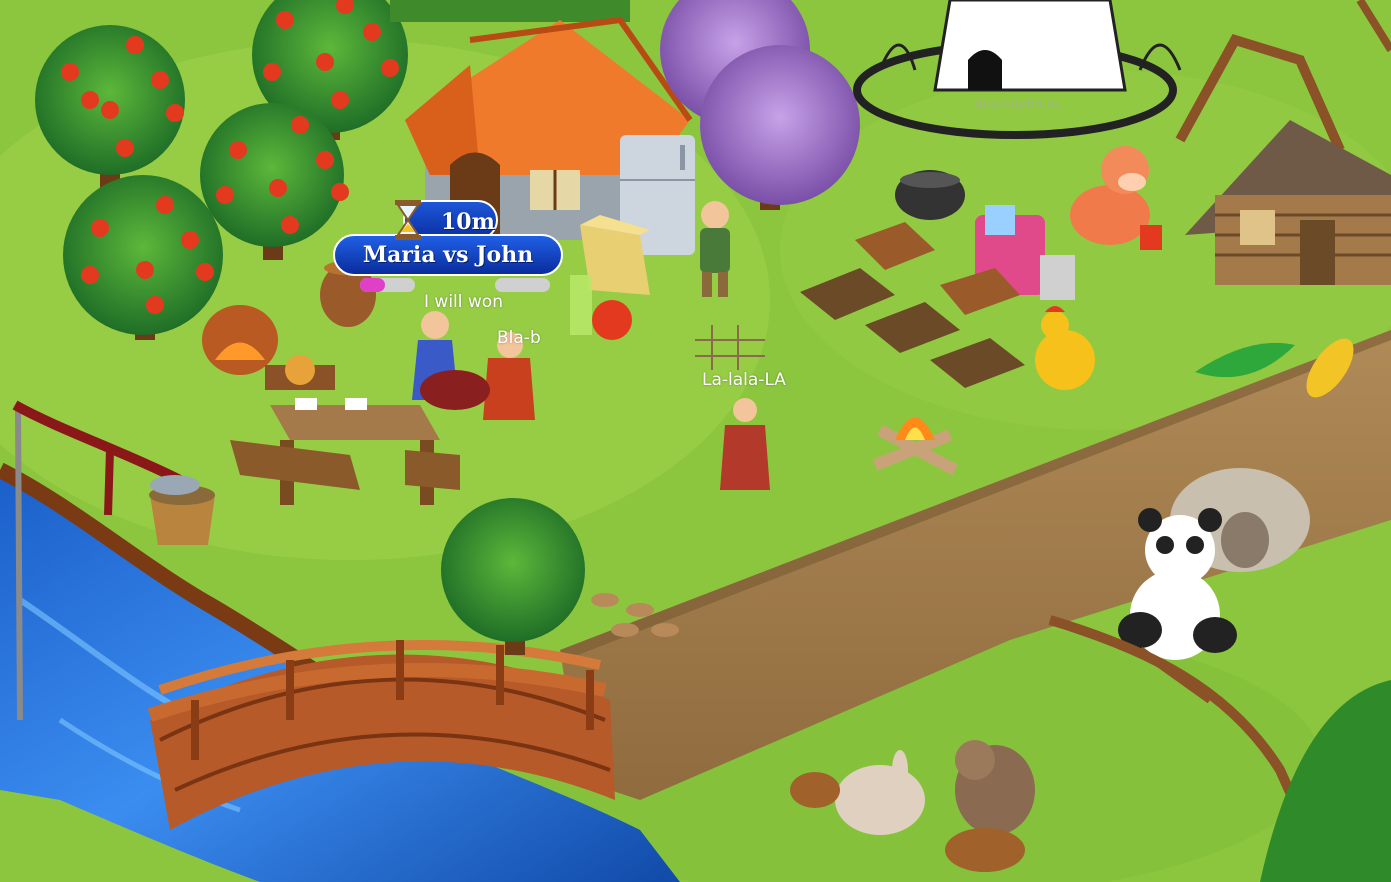 Image resolution: width=1391 pixels, height=882 pixels. Describe the element at coordinates (448, 255) in the screenshot. I see `match-title: Maria vs John` at that location.